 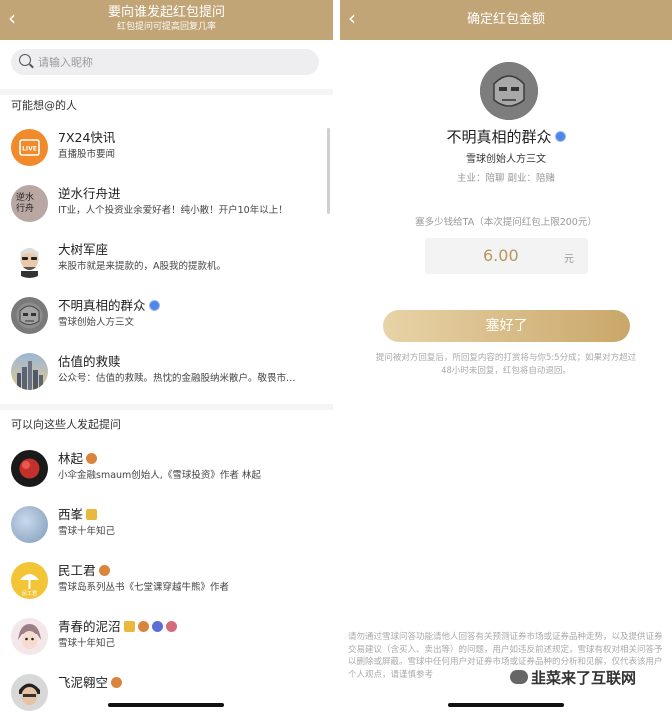 I want to click on list-item: LIVE 7X24快讯 直播股市要闻, so click(x=166, y=148).